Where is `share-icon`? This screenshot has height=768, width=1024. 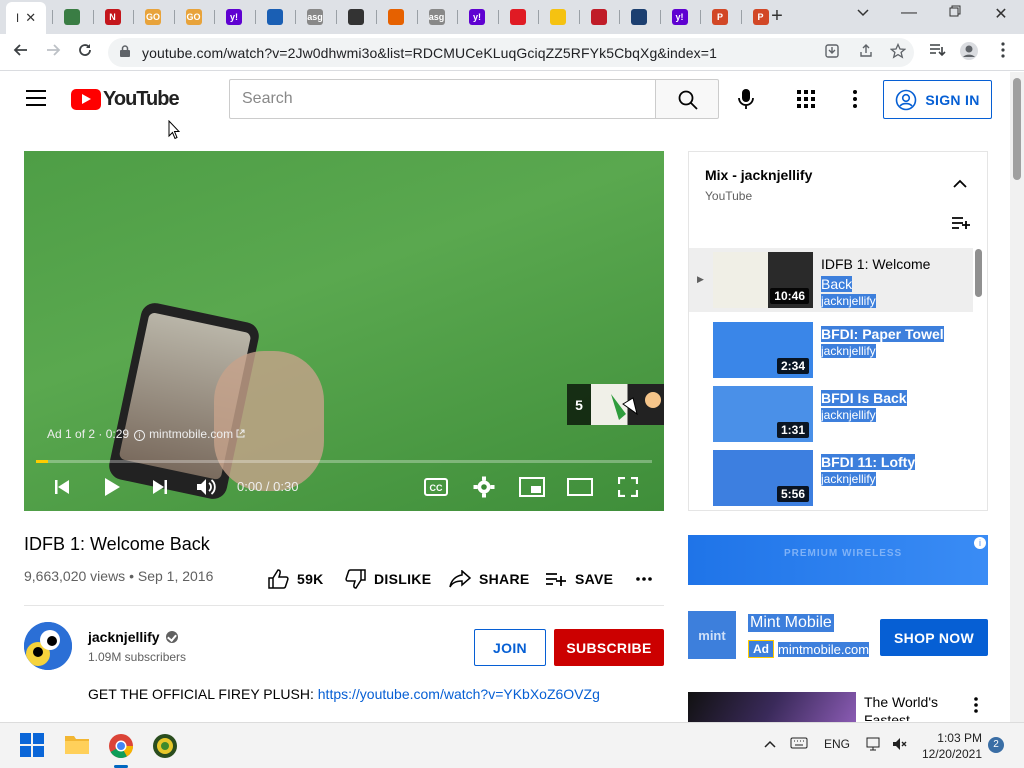
share-icon is located at coordinates (866, 53).